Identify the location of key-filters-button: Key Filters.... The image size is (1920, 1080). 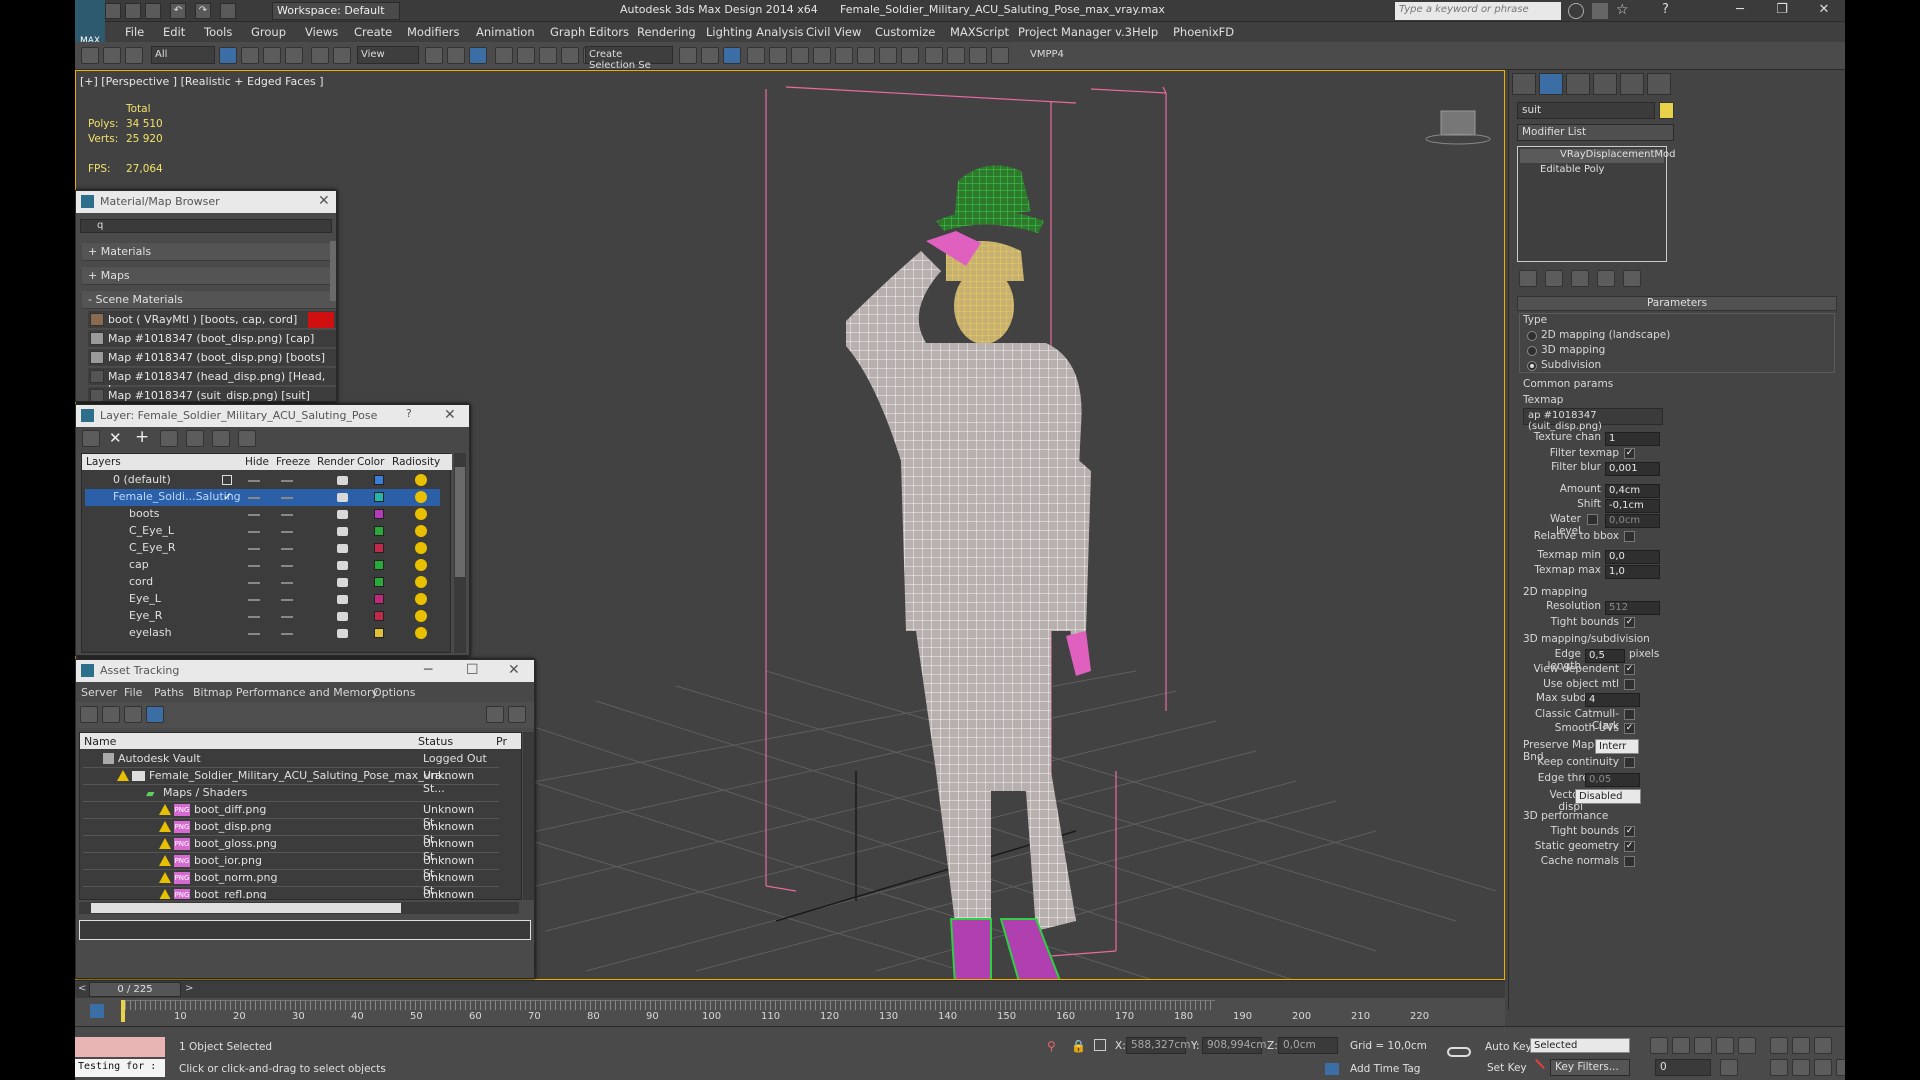
(1590, 1067).